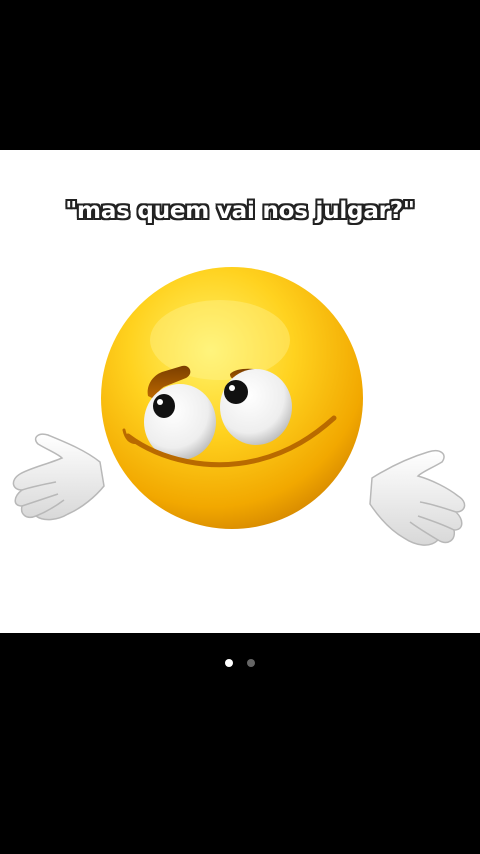  Describe the element at coordinates (417, 498) in the screenshot. I see `right-hand` at that location.